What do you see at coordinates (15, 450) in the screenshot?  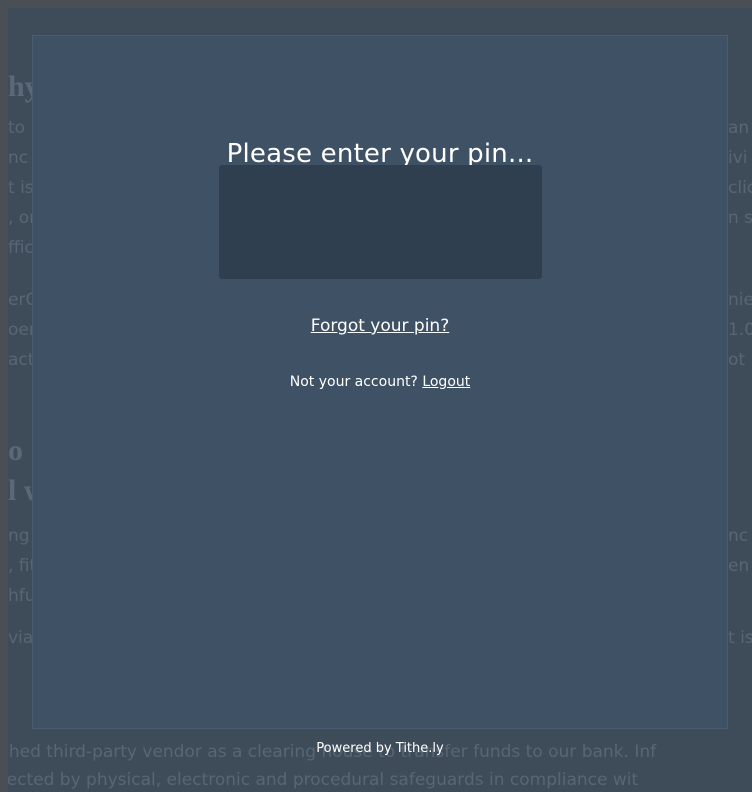 I see `background-heading: o` at bounding box center [15, 450].